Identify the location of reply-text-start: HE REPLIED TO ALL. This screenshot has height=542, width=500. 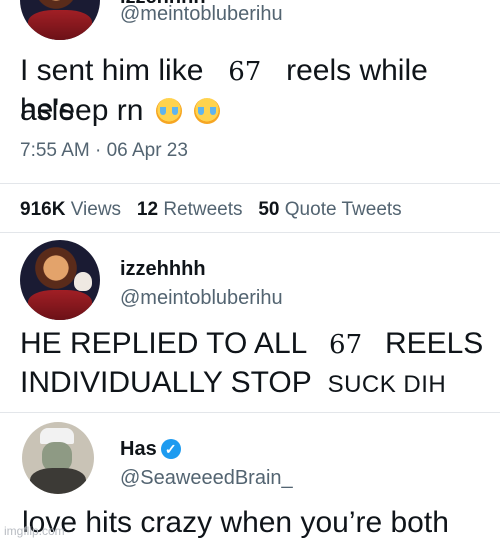
(163, 343).